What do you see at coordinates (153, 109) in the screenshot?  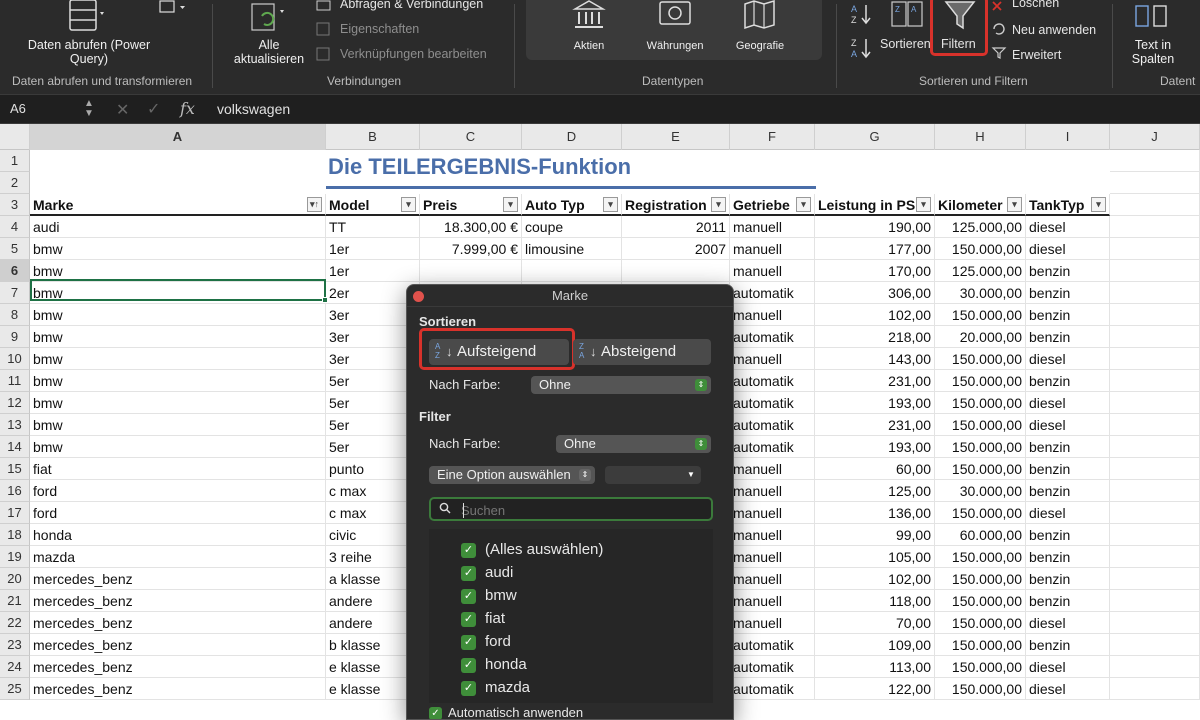 I see `confirm-icon: ✓` at bounding box center [153, 109].